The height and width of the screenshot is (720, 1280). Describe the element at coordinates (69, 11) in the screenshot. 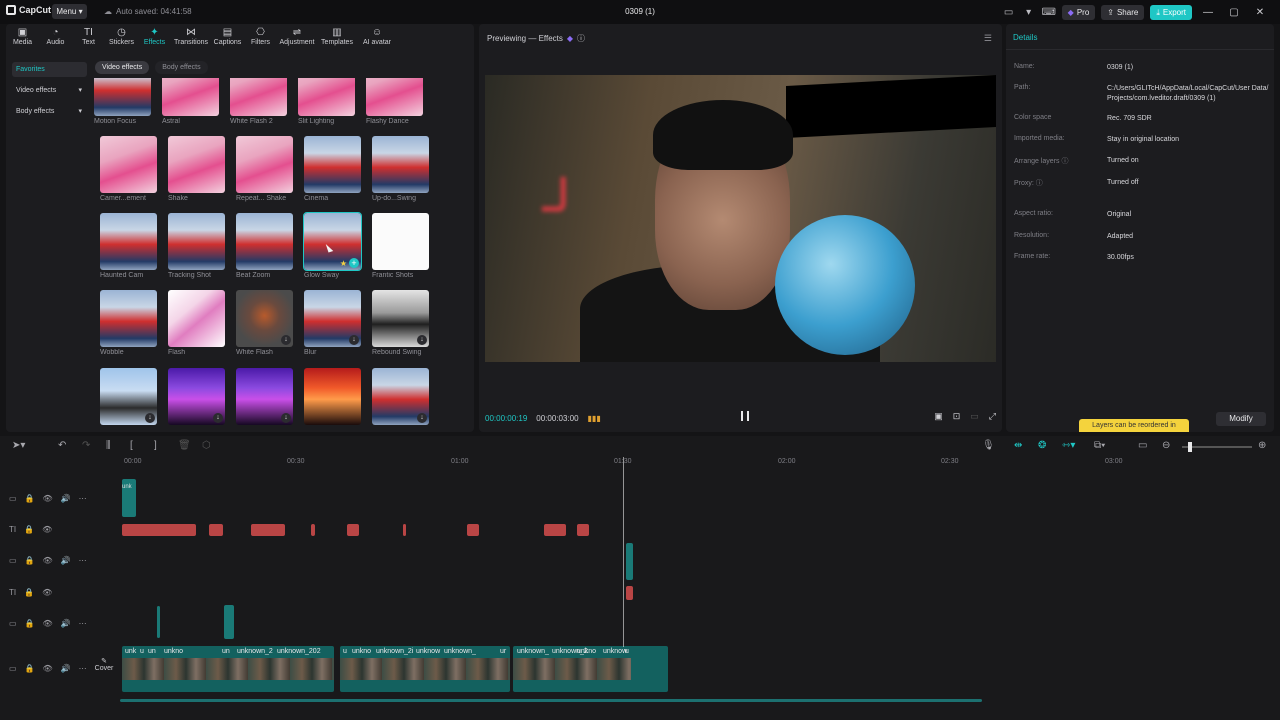

I see `menu-button: Menu ▾` at that location.